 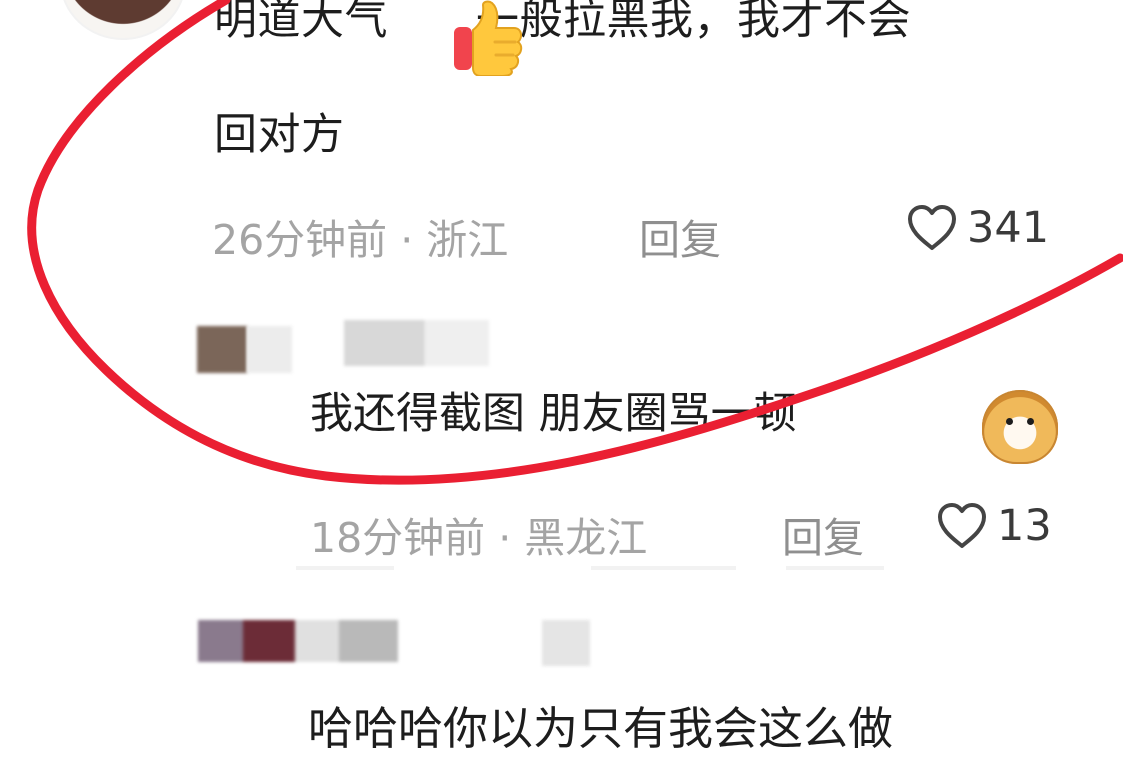 What do you see at coordinates (1024, 526) in the screenshot?
I see `reply-like-count: 13` at bounding box center [1024, 526].